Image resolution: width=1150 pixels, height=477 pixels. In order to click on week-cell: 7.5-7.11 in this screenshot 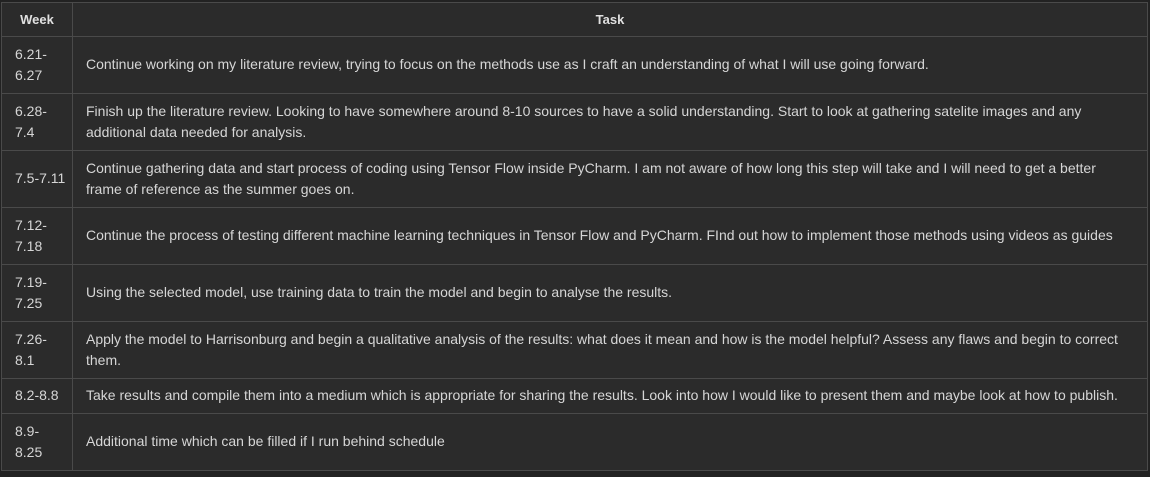, I will do `click(37, 179)`.